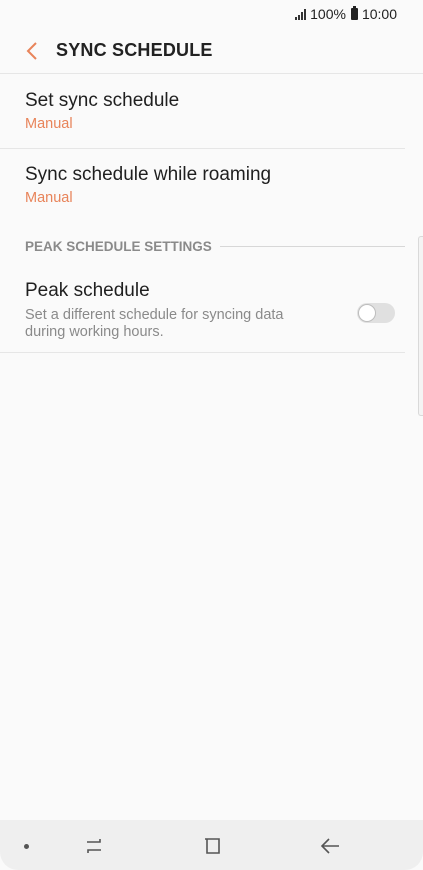 The image size is (423, 870). I want to click on arrow-left-icon, so click(329, 846).